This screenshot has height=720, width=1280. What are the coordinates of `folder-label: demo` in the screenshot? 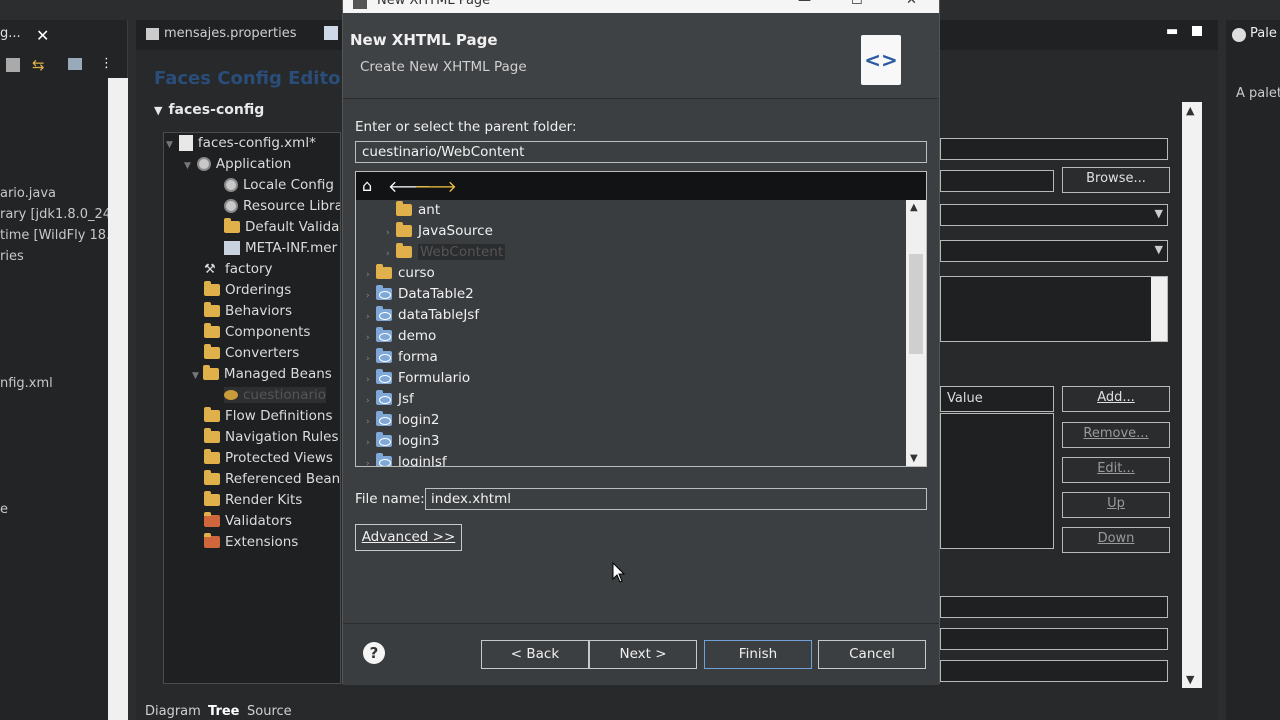 It's located at (417, 336).